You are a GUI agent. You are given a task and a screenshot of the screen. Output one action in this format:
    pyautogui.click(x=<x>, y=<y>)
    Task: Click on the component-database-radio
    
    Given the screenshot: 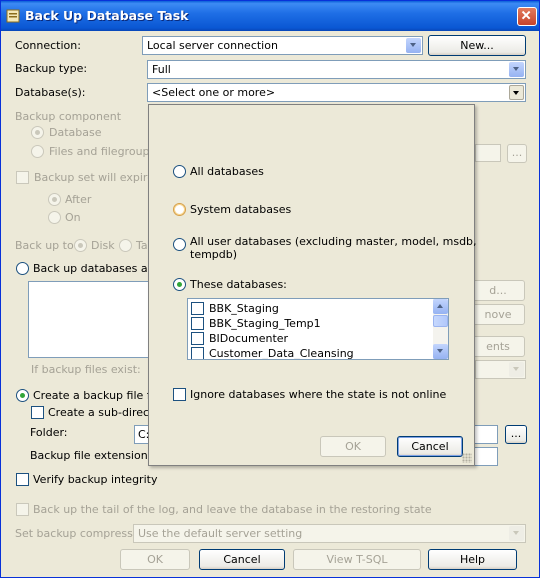 What is the action you would take?
    pyautogui.click(x=37, y=132)
    